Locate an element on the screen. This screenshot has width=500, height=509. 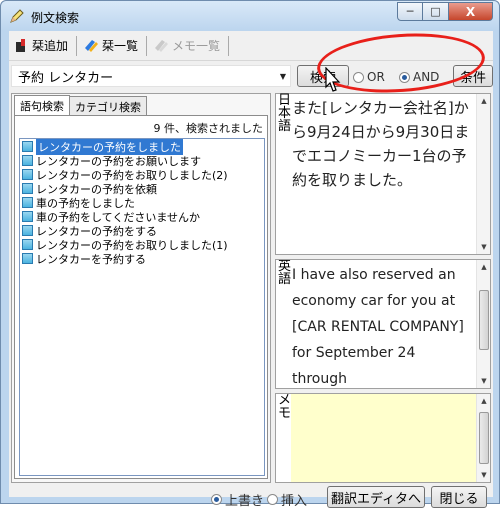
english-label: 英語 is located at coordinates (285, 273).